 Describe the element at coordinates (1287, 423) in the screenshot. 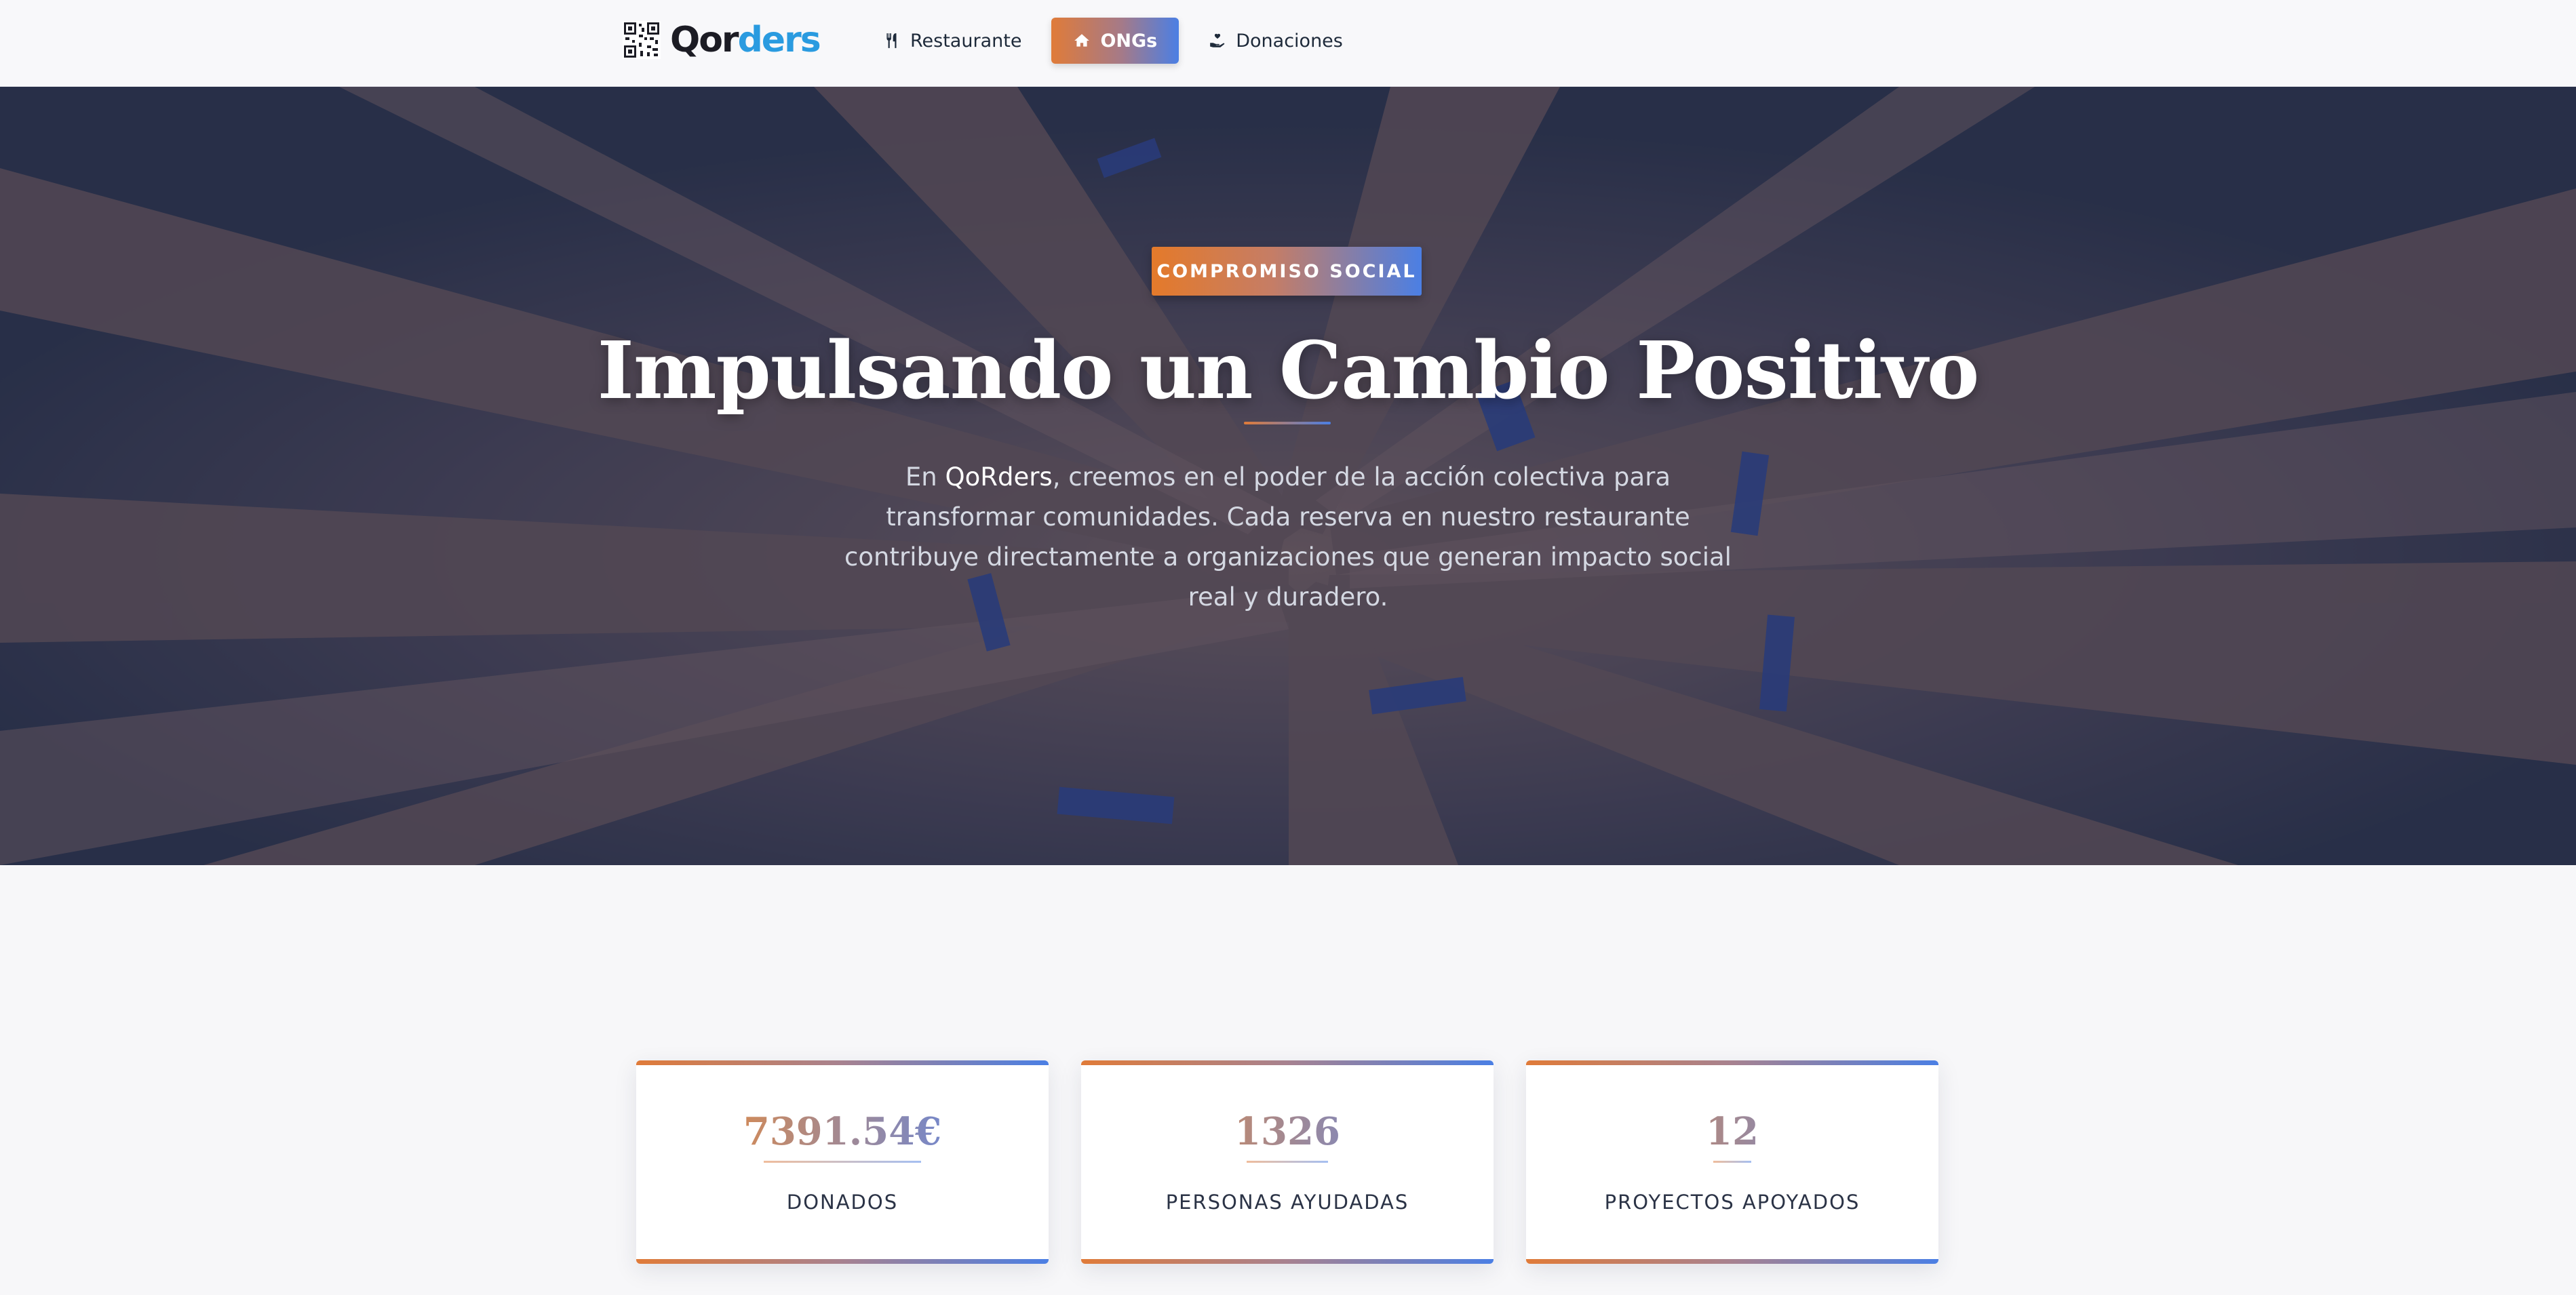

I see `title-underline` at that location.